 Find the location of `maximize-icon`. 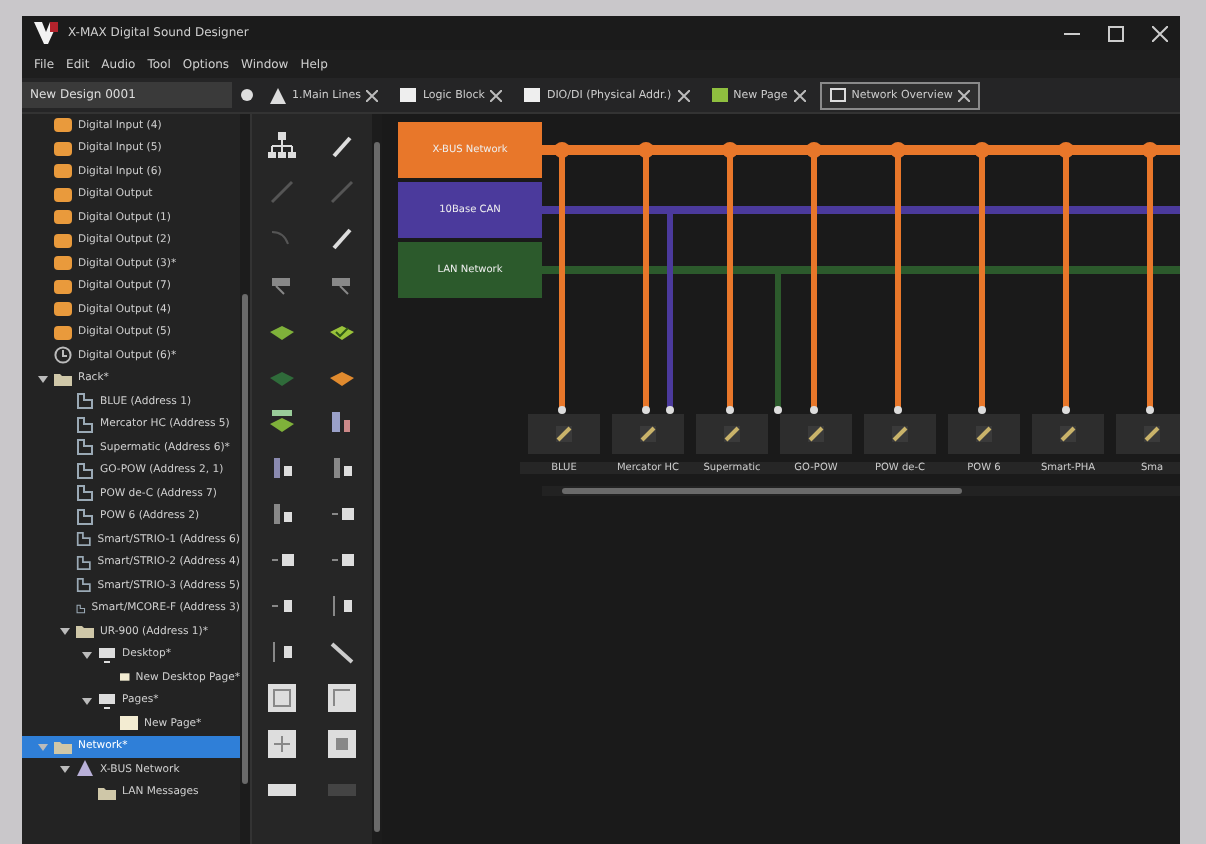

maximize-icon is located at coordinates (1116, 33).